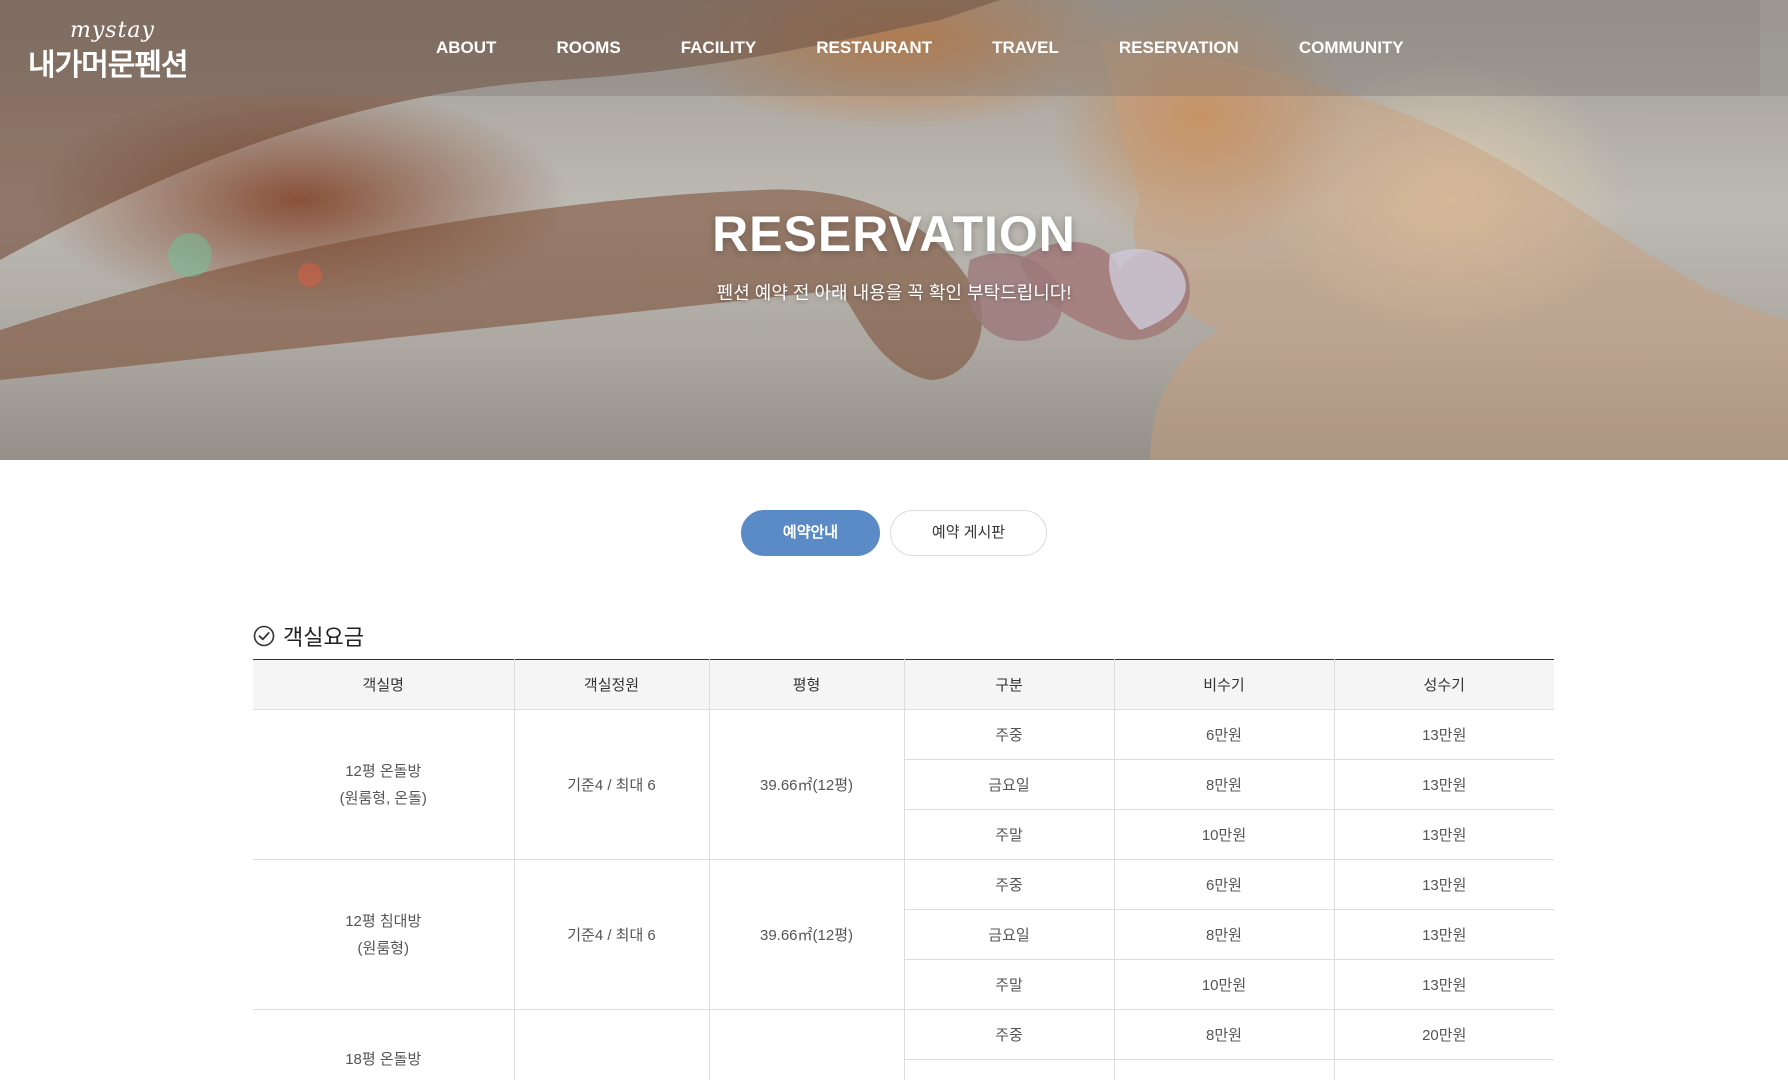  What do you see at coordinates (1223, 1069) in the screenshot?
I see `rate-off-season` at bounding box center [1223, 1069].